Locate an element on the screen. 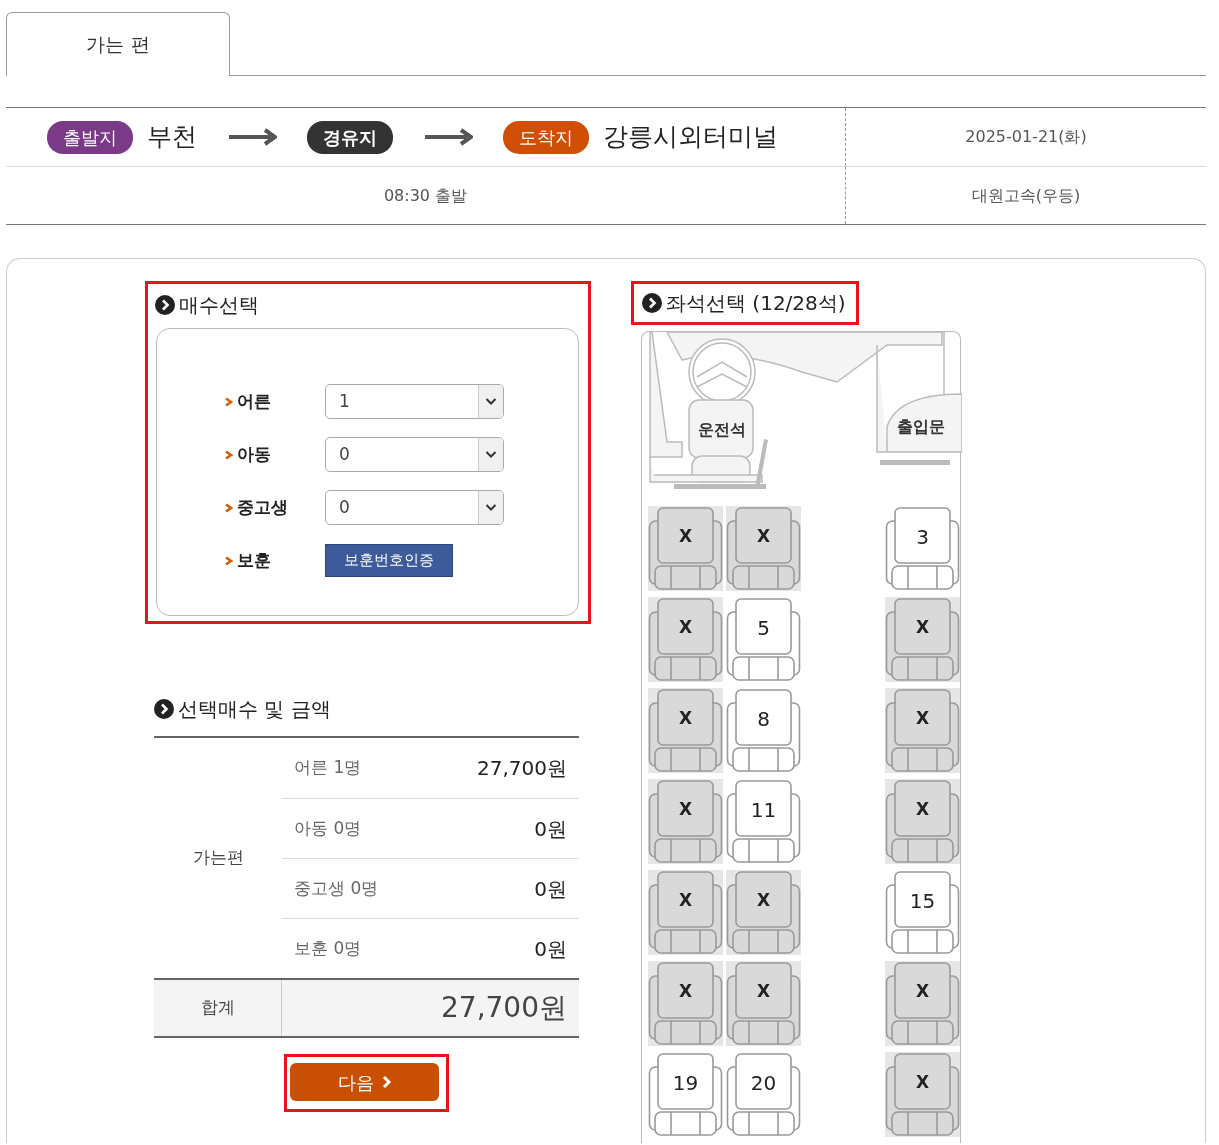  section-title: 좌석선택 (12/28석) is located at coordinates (756, 303).